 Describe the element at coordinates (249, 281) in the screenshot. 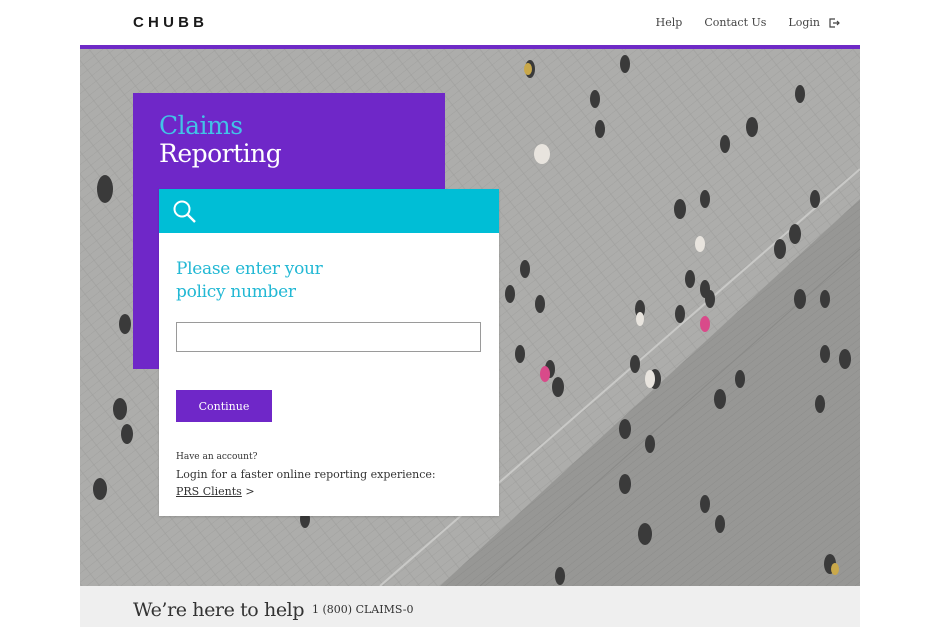

I see `policy-prompt: Please enter your policy number` at that location.